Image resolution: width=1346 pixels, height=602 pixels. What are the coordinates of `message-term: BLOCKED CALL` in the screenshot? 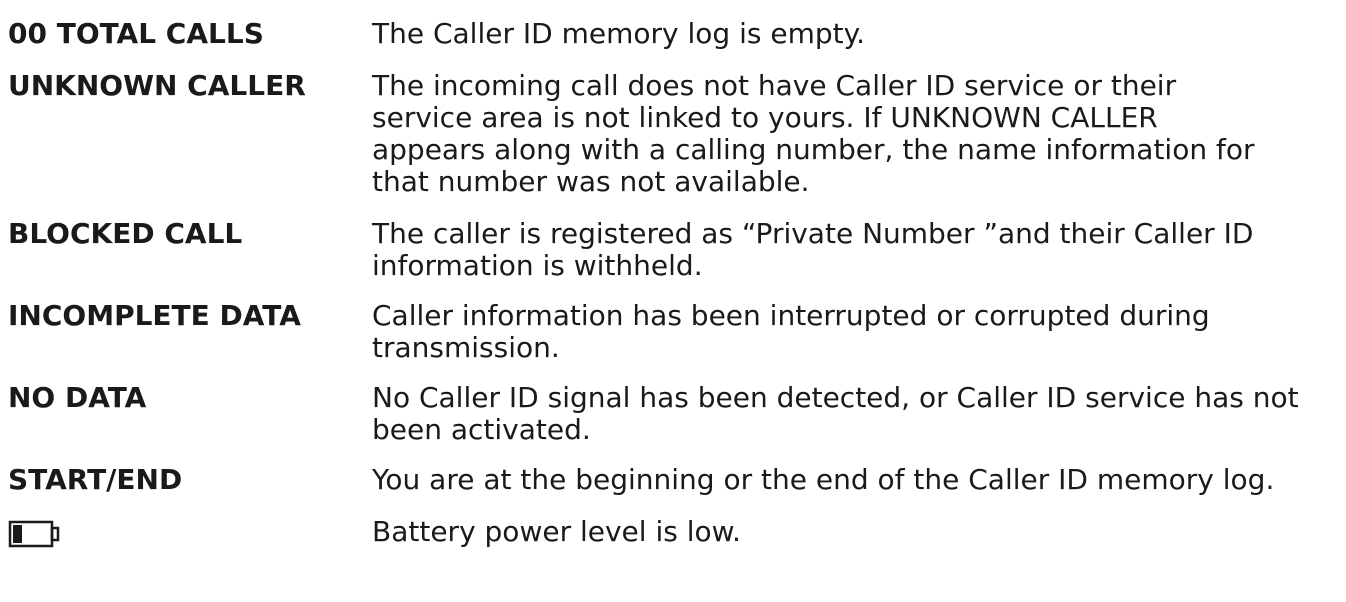 It's located at (125, 233).